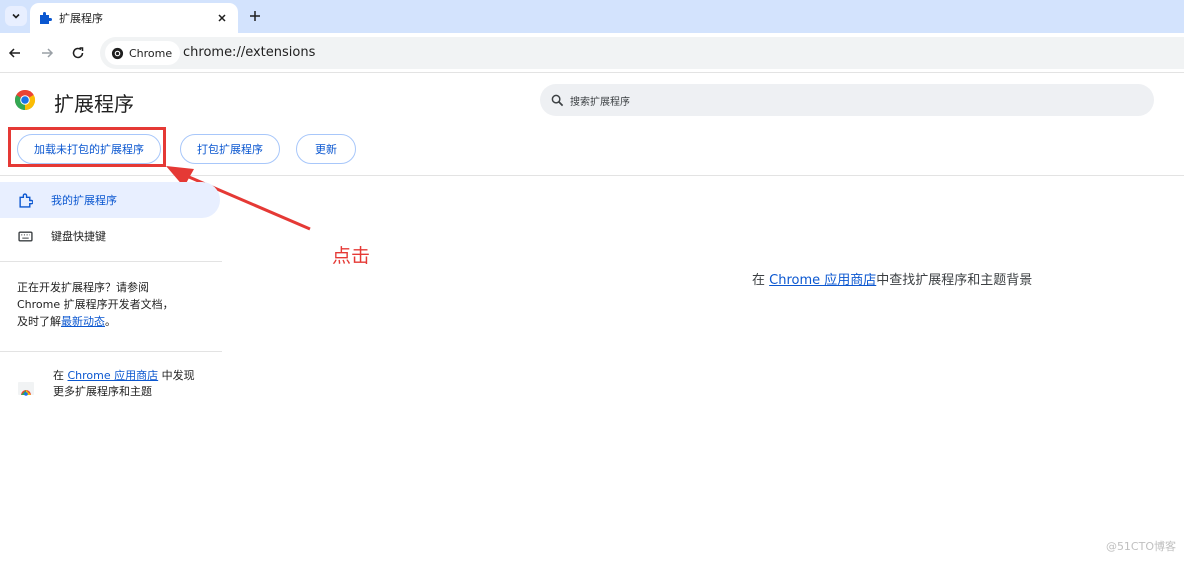 This screenshot has width=1184, height=562. What do you see at coordinates (26, 200) in the screenshot?
I see `extension-icon` at bounding box center [26, 200].